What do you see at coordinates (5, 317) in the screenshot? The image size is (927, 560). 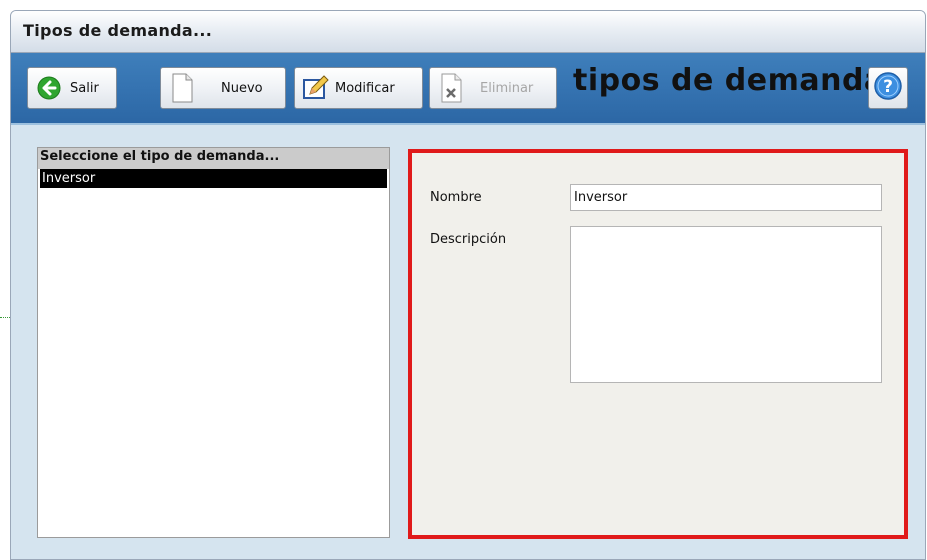 I see `edge-marker` at bounding box center [5, 317].